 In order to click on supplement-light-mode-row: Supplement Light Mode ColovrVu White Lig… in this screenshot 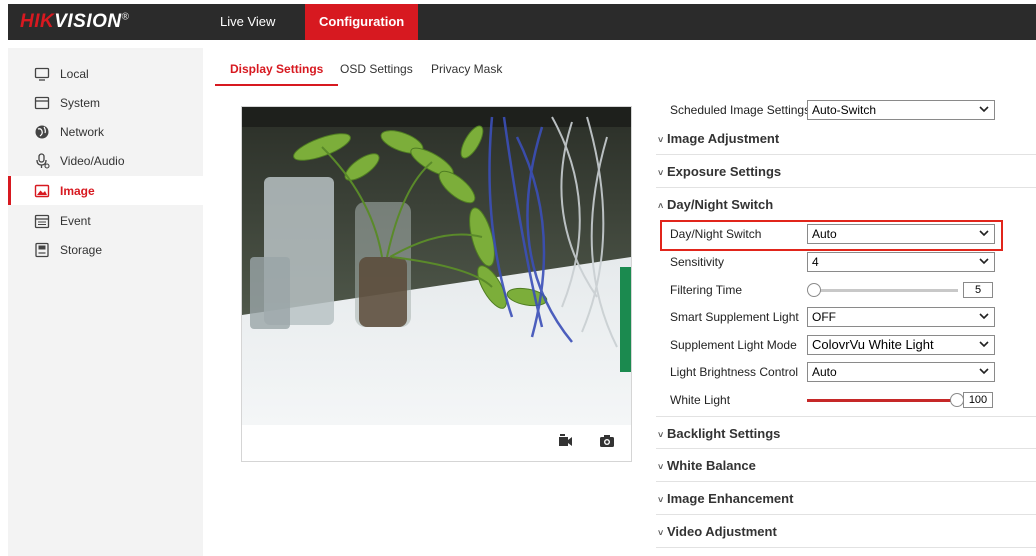, I will do `click(846, 345)`.